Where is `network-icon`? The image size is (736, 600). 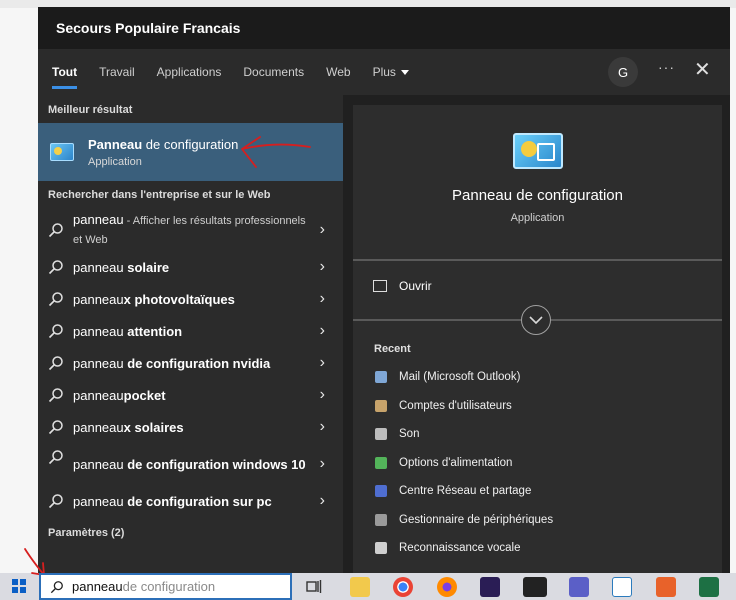 network-icon is located at coordinates (381, 491).